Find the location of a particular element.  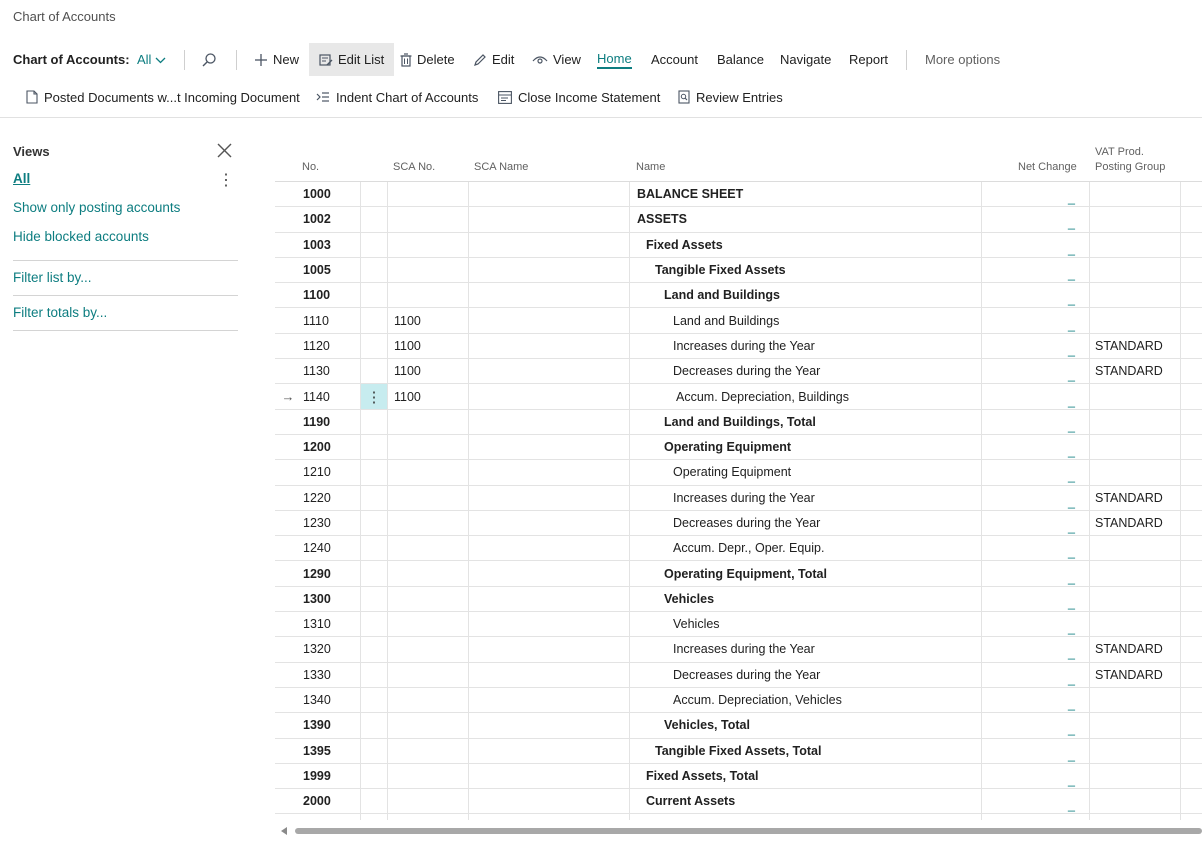

account-name-cell: Vehicles is located at coordinates (836, 599).